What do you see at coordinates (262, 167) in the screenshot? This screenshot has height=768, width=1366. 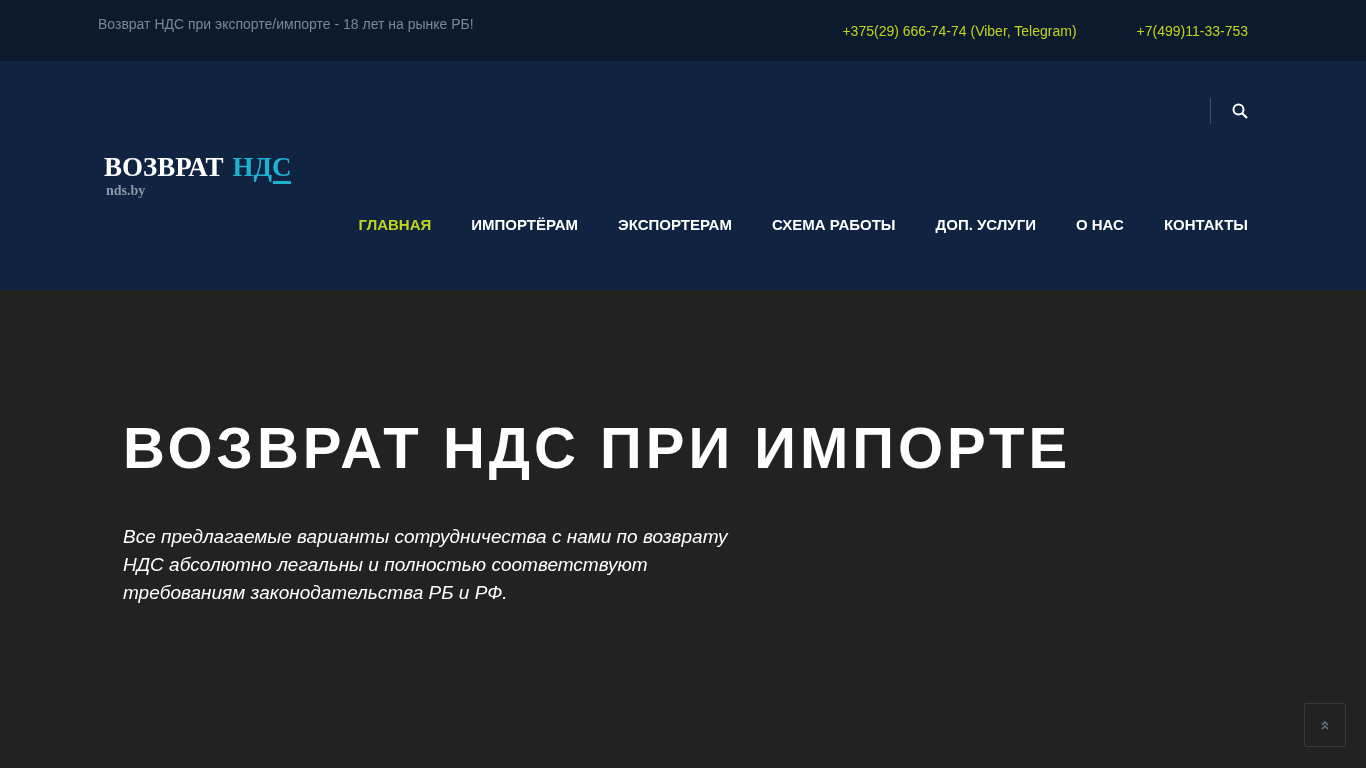 I see `logo-accent: НДС` at bounding box center [262, 167].